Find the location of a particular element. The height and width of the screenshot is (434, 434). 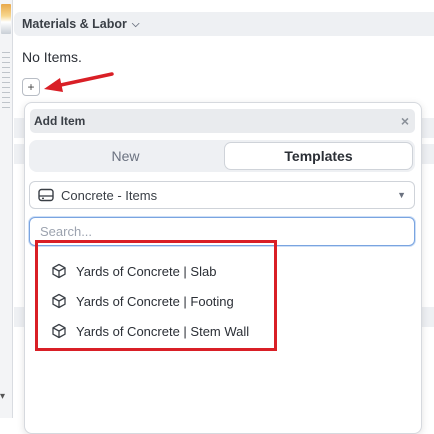

category-select: Concrete - Items ▼ is located at coordinates (222, 195).